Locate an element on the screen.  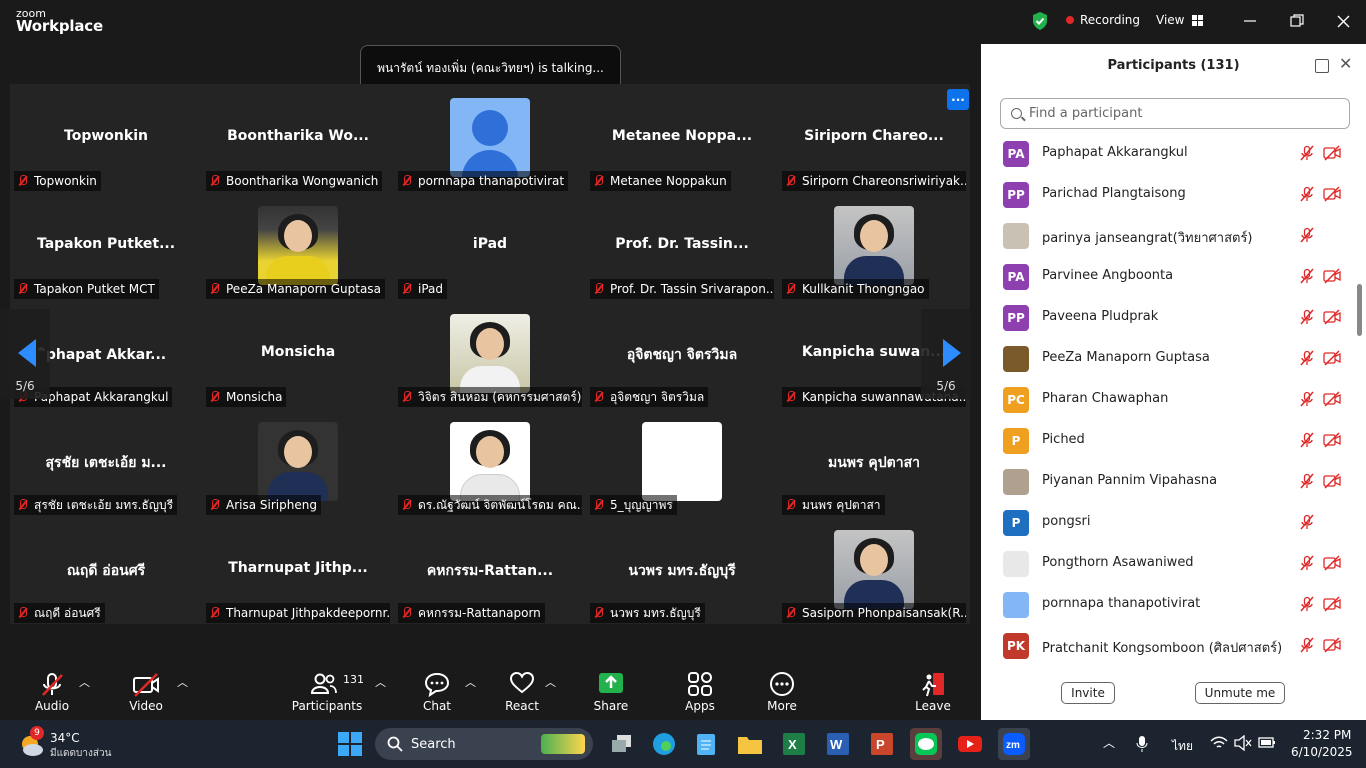
minimize-button is located at coordinates (1250, 21).